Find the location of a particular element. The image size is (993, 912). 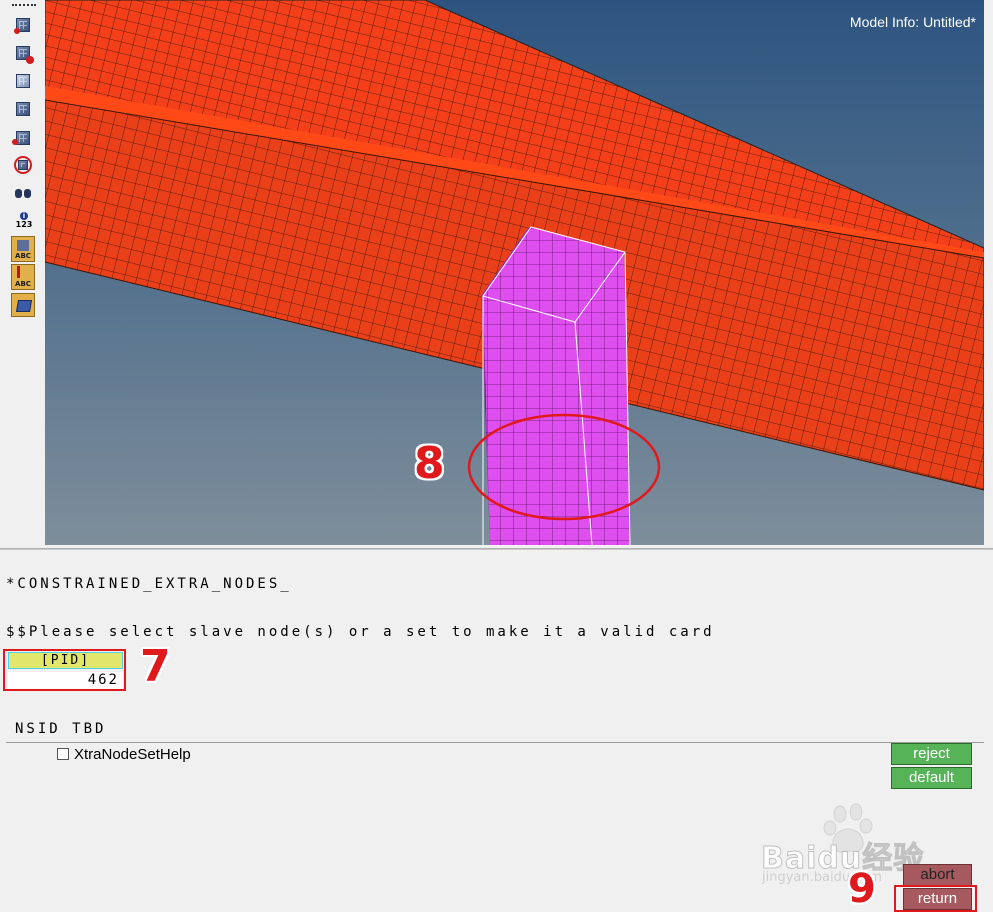

label-abc-down-text: ABC is located at coordinates (23, 284).